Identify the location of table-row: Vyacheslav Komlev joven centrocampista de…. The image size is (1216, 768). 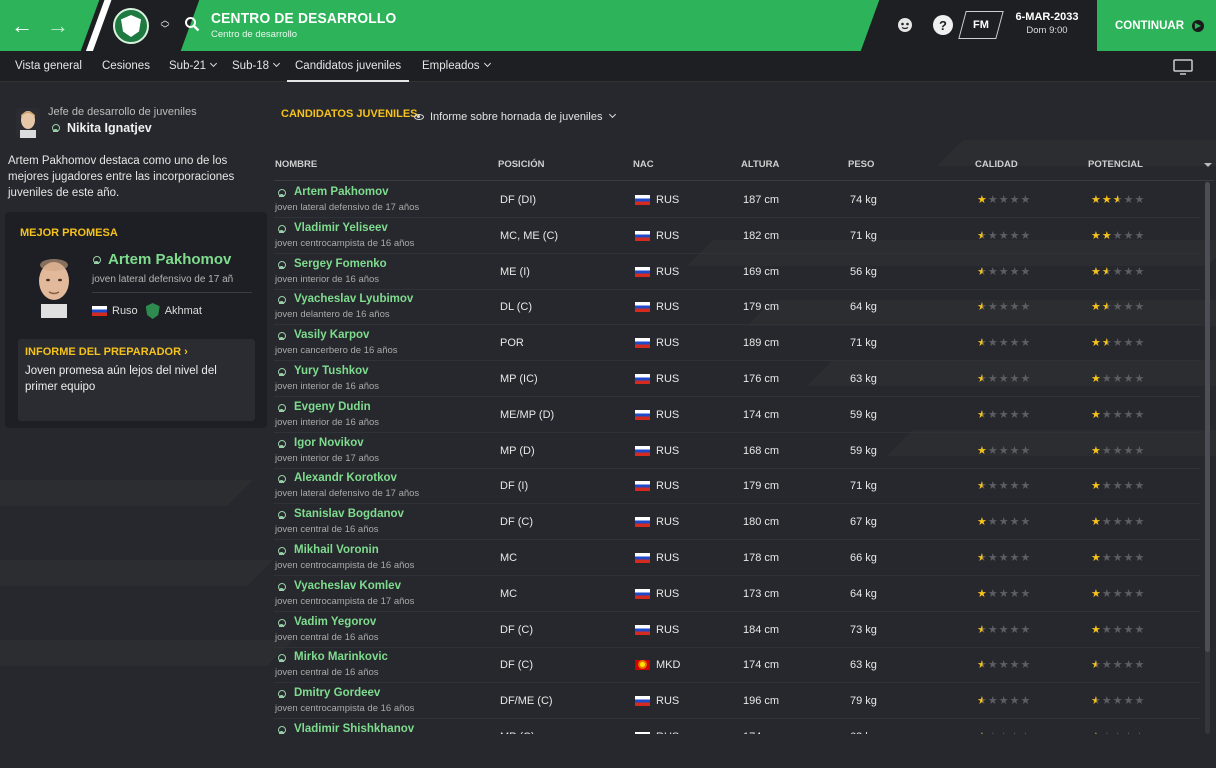
(737, 594).